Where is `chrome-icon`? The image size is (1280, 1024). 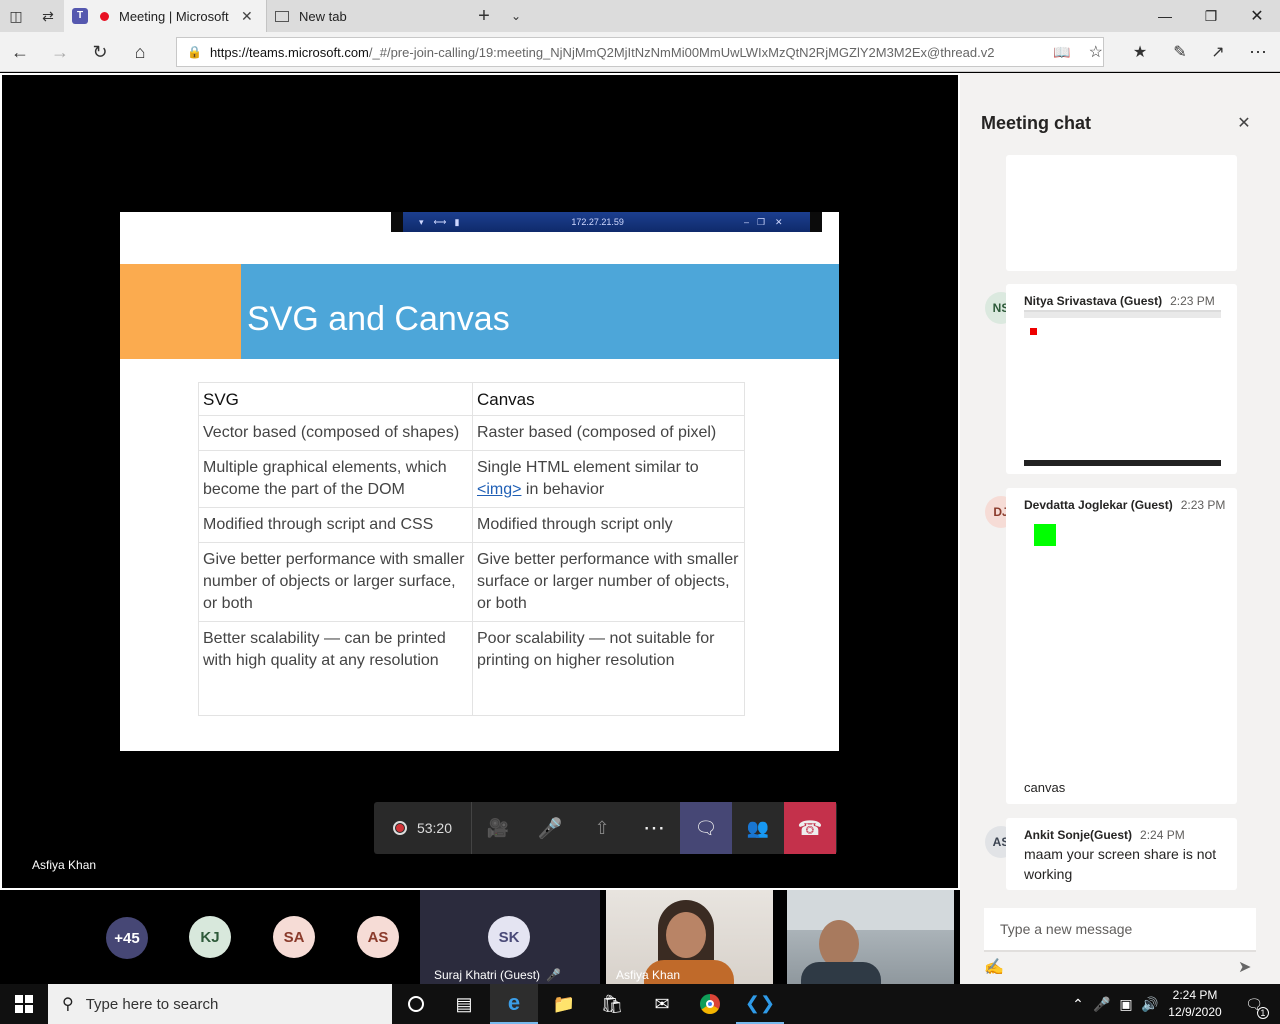 chrome-icon is located at coordinates (710, 1004).